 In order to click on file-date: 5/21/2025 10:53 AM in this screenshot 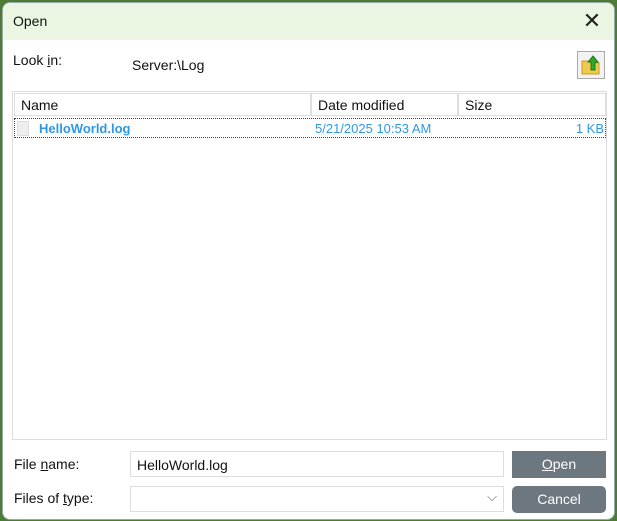, I will do `click(373, 128)`.